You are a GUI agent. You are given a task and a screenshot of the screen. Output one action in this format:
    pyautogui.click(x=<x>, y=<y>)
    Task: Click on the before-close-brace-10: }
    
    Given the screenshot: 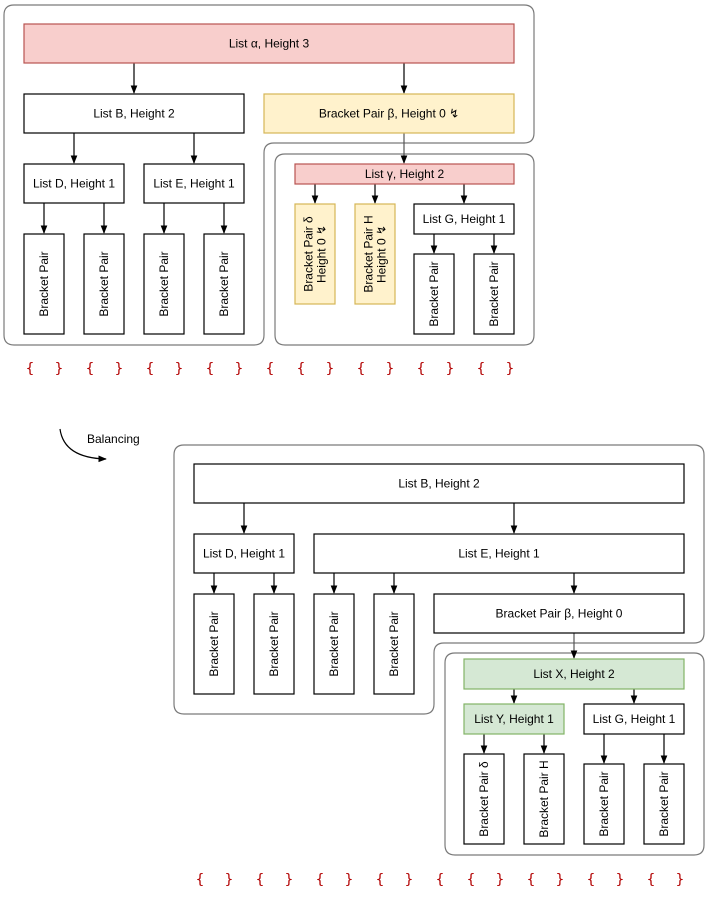 What is the action you would take?
    pyautogui.click(x=330, y=369)
    